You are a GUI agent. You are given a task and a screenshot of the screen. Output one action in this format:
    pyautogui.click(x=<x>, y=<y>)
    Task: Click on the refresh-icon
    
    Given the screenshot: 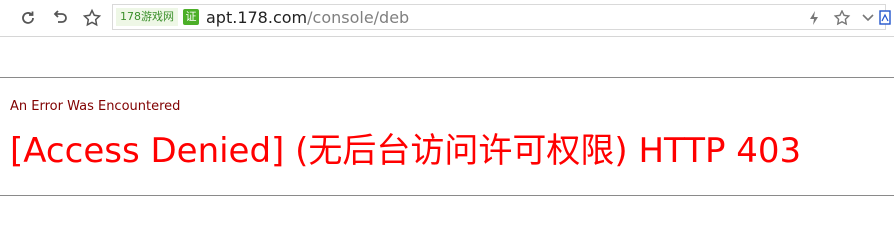 What is the action you would take?
    pyautogui.click(x=28, y=18)
    